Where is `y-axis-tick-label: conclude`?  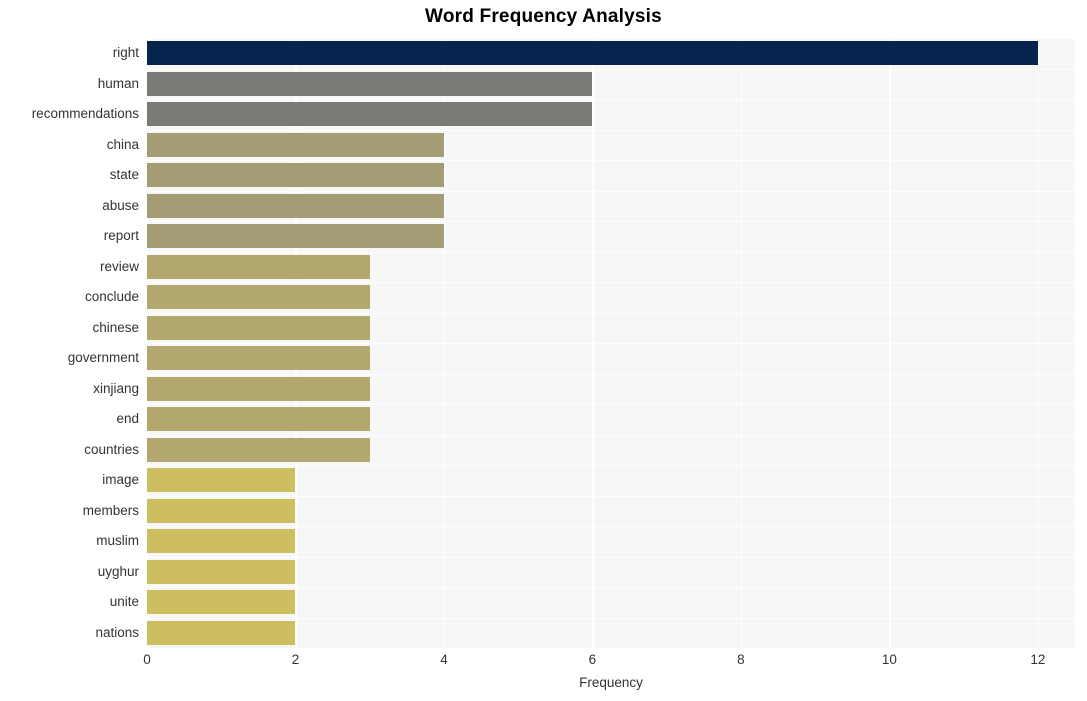 y-axis-tick-label: conclude is located at coordinates (111, 297).